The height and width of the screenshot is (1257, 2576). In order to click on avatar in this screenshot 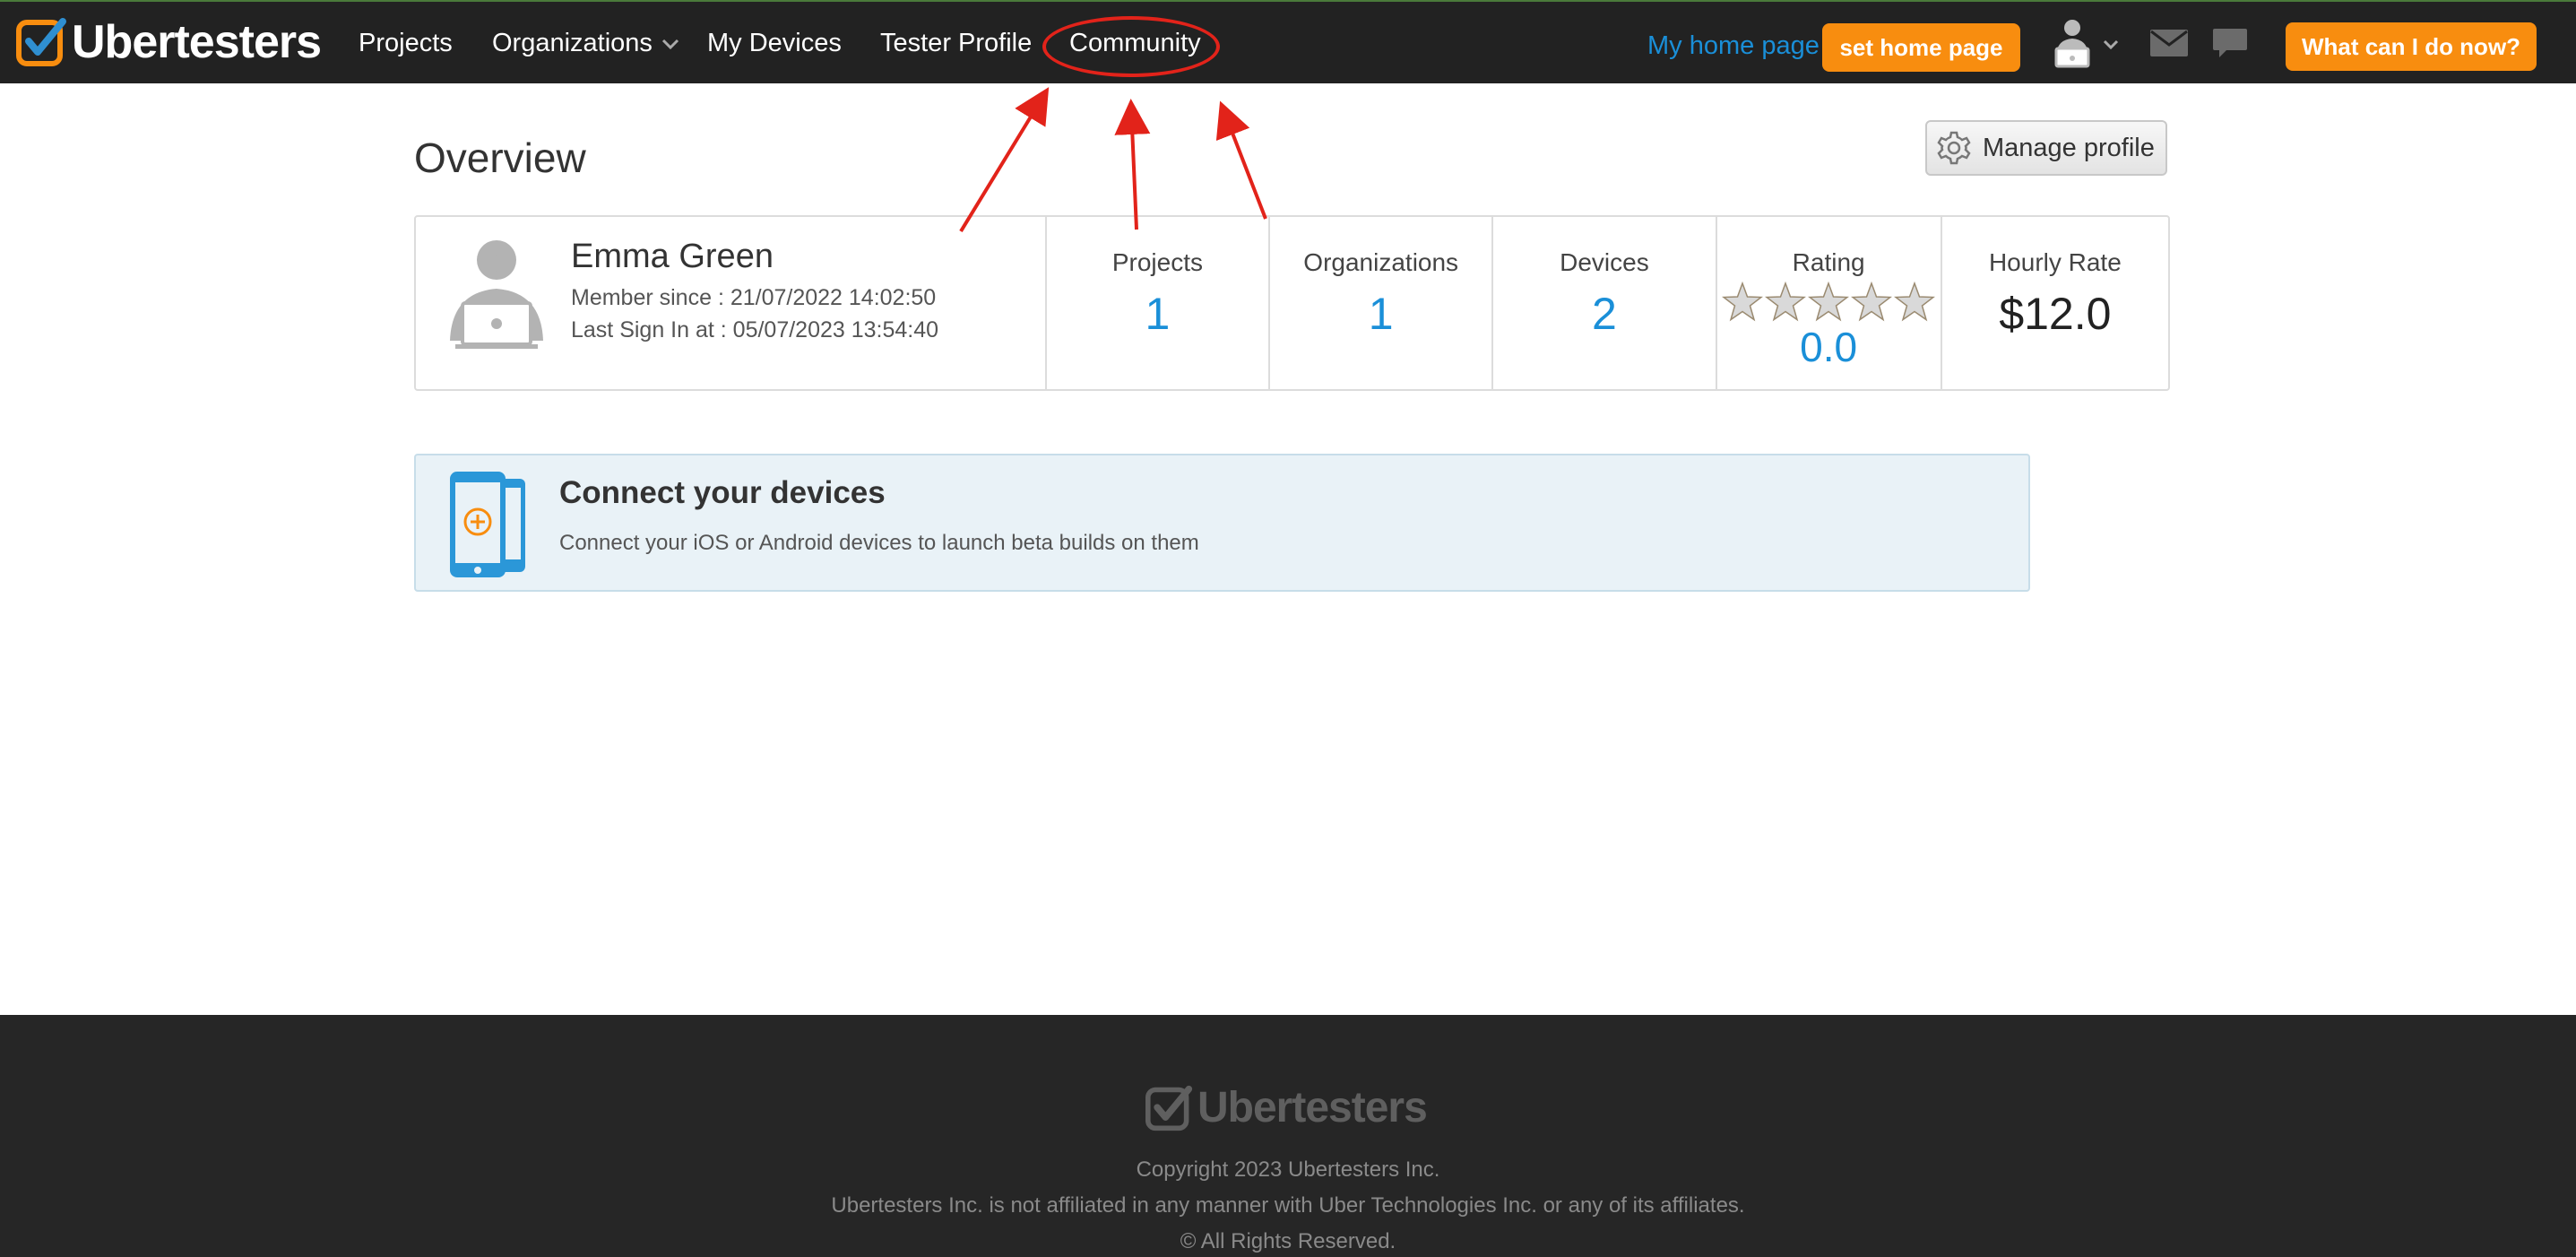, I will do `click(496, 294)`.